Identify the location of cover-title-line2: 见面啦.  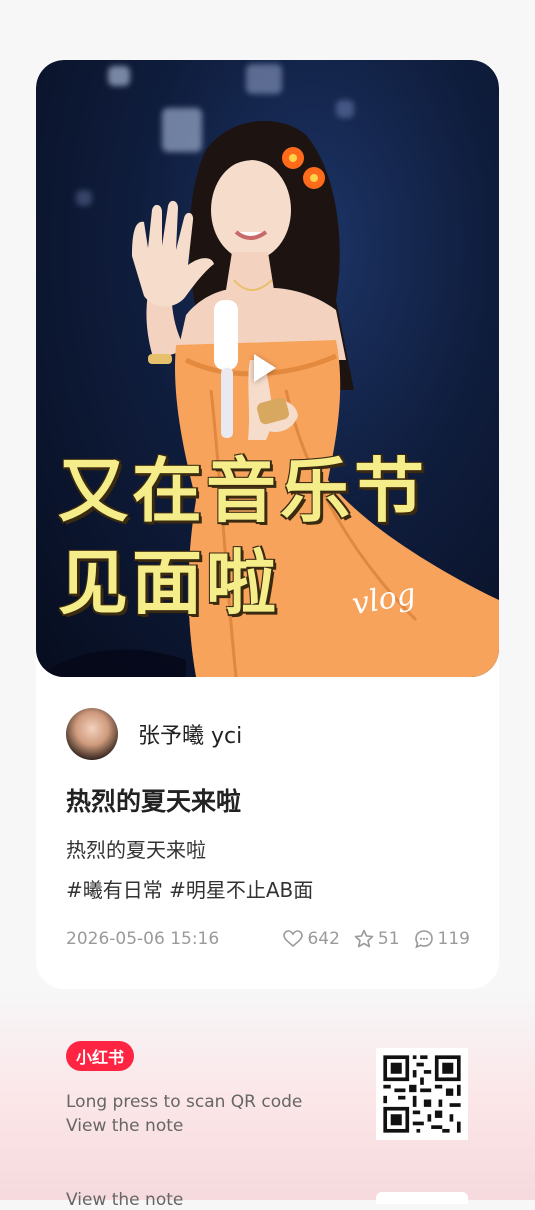
(169, 582).